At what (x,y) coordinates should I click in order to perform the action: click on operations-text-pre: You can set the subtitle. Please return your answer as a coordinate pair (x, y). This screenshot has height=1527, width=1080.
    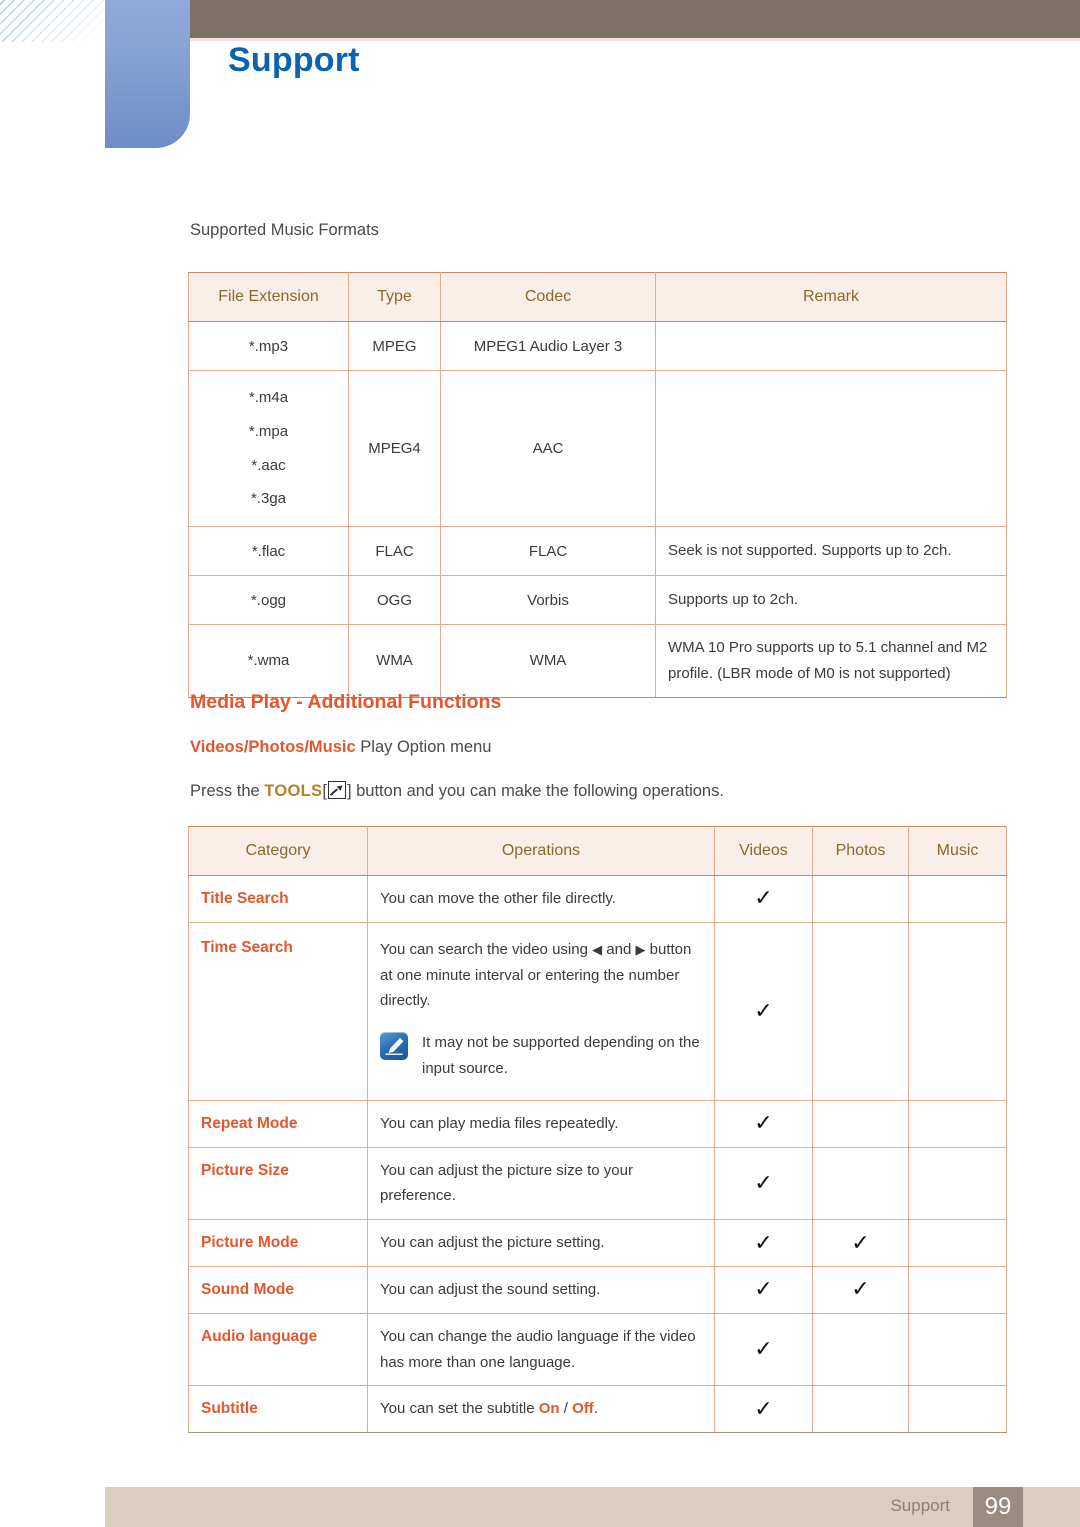
    Looking at the image, I should click on (459, 1409).